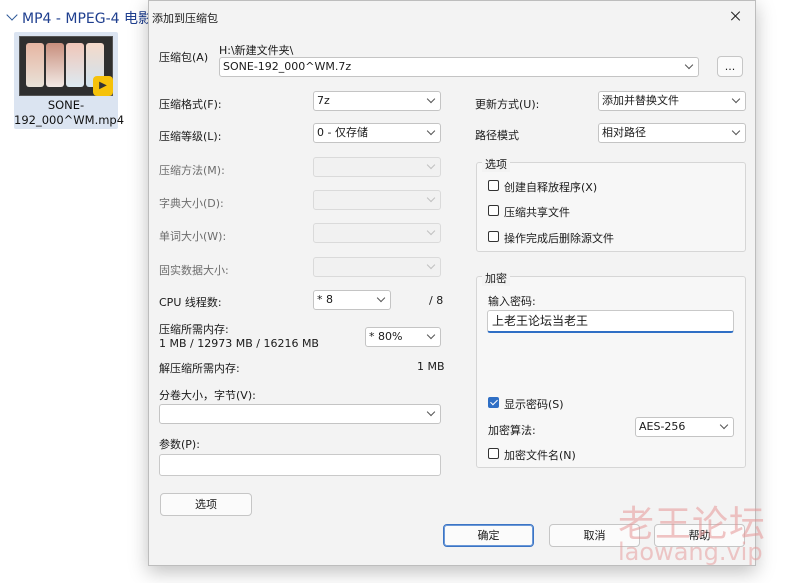 The image size is (800, 583). What do you see at coordinates (193, 236) in the screenshot?
I see `word-size-label: 单词大小(W):` at bounding box center [193, 236].